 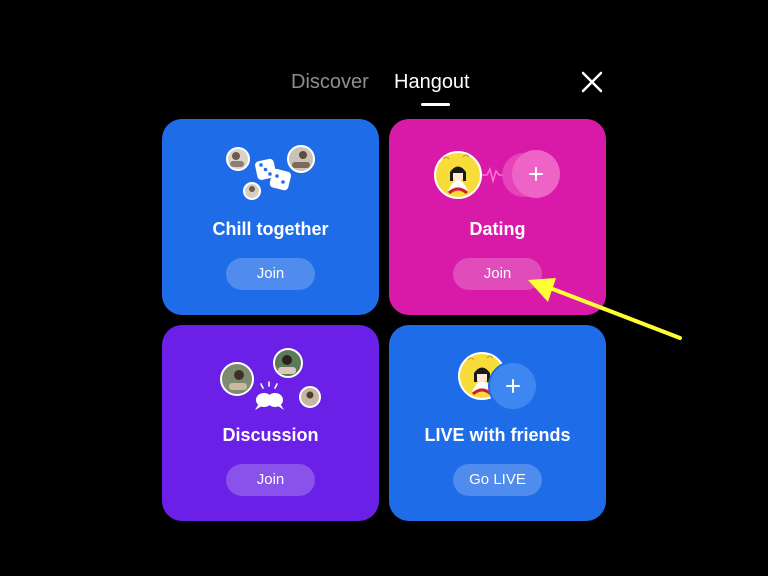 I want to click on tab-discover: Discover, so click(x=330, y=82).